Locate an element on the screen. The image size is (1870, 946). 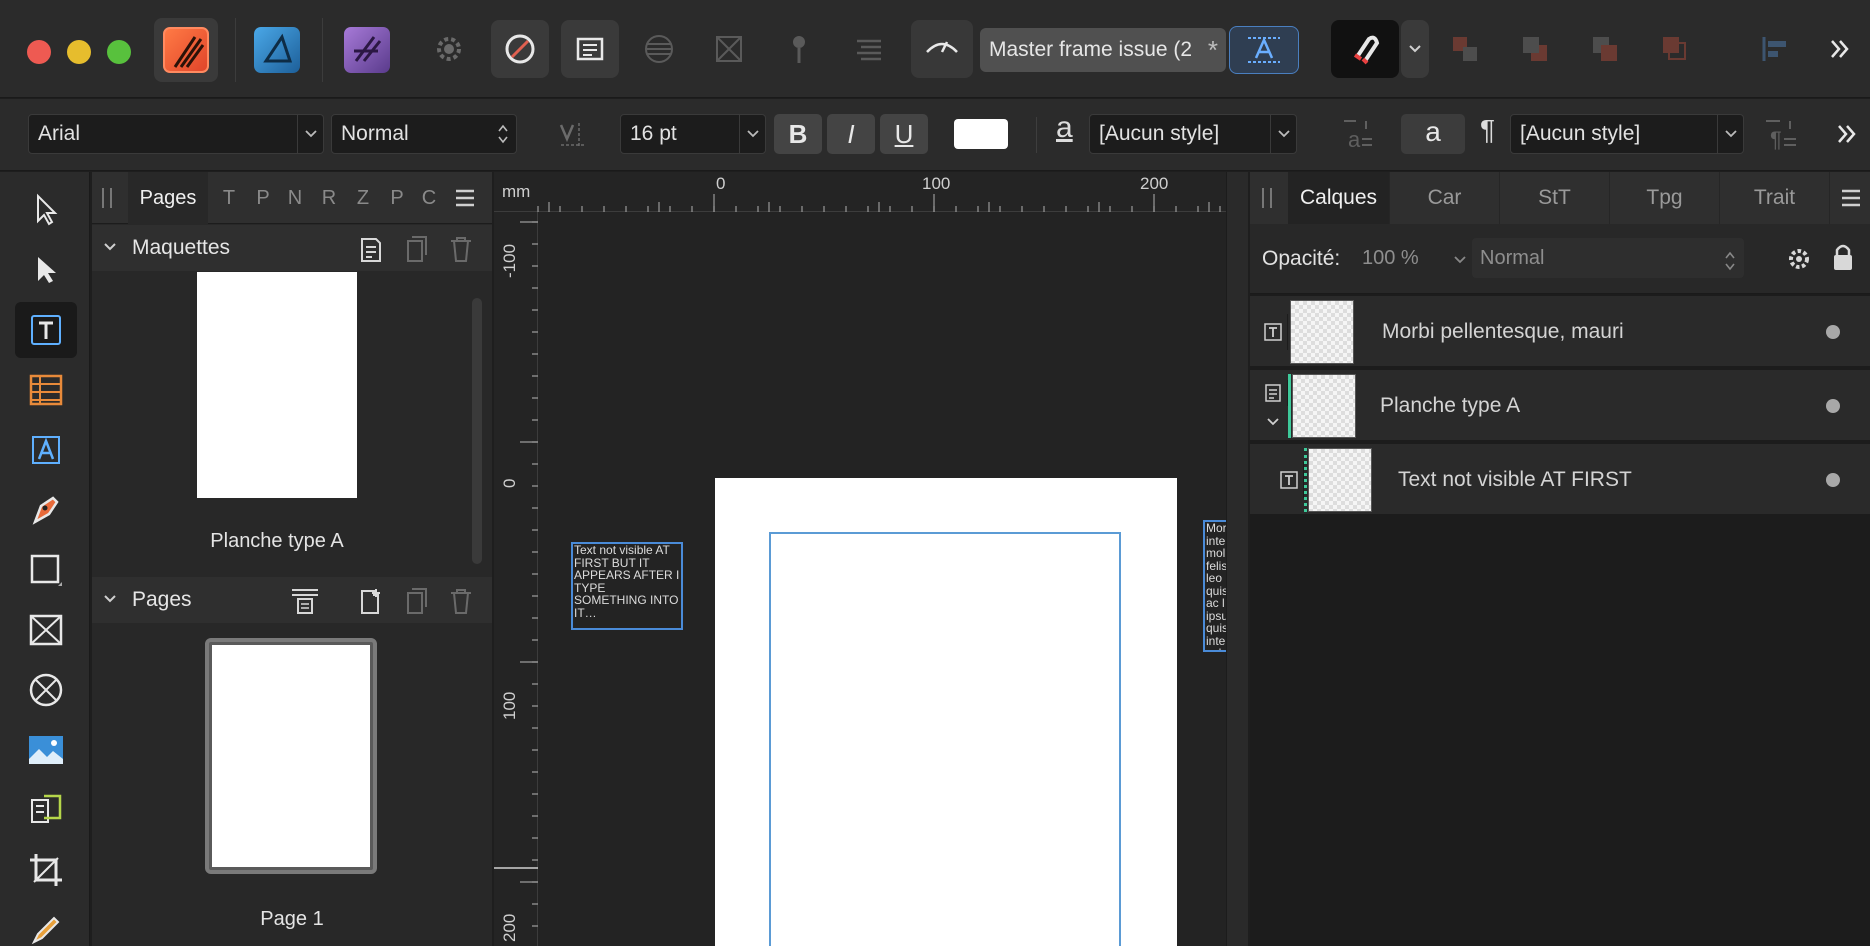
paragraph-mark-icon: ¶ is located at coordinates (1488, 129).